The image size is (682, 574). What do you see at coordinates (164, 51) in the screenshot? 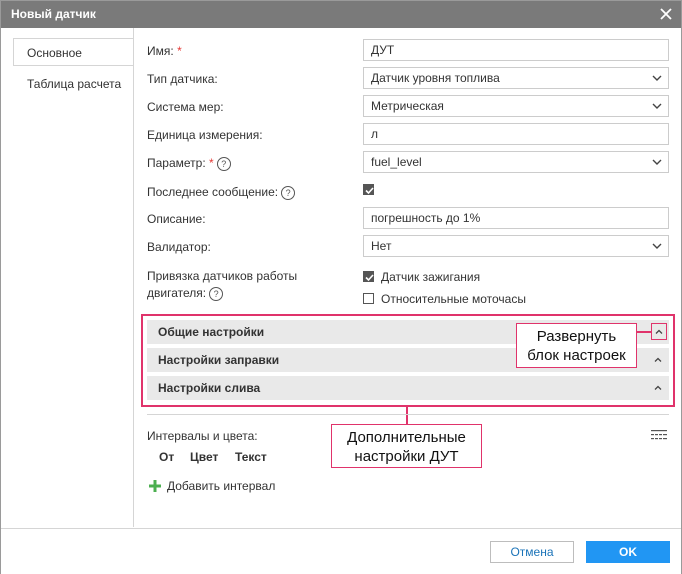
I see `name-label: Имя: *` at bounding box center [164, 51].